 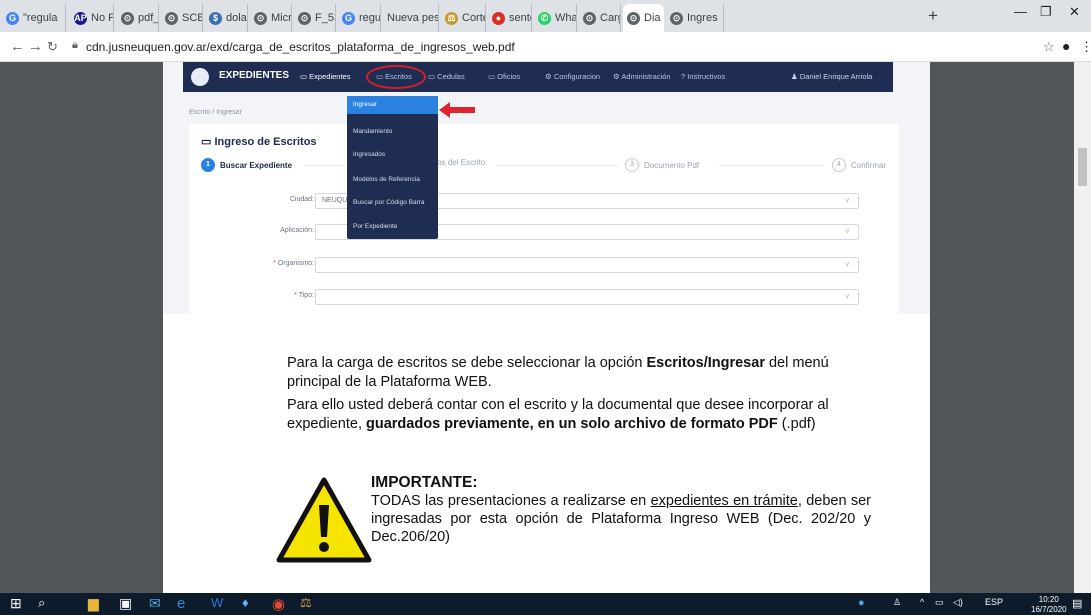 I want to click on app-icon: ♦, so click(x=245, y=602).